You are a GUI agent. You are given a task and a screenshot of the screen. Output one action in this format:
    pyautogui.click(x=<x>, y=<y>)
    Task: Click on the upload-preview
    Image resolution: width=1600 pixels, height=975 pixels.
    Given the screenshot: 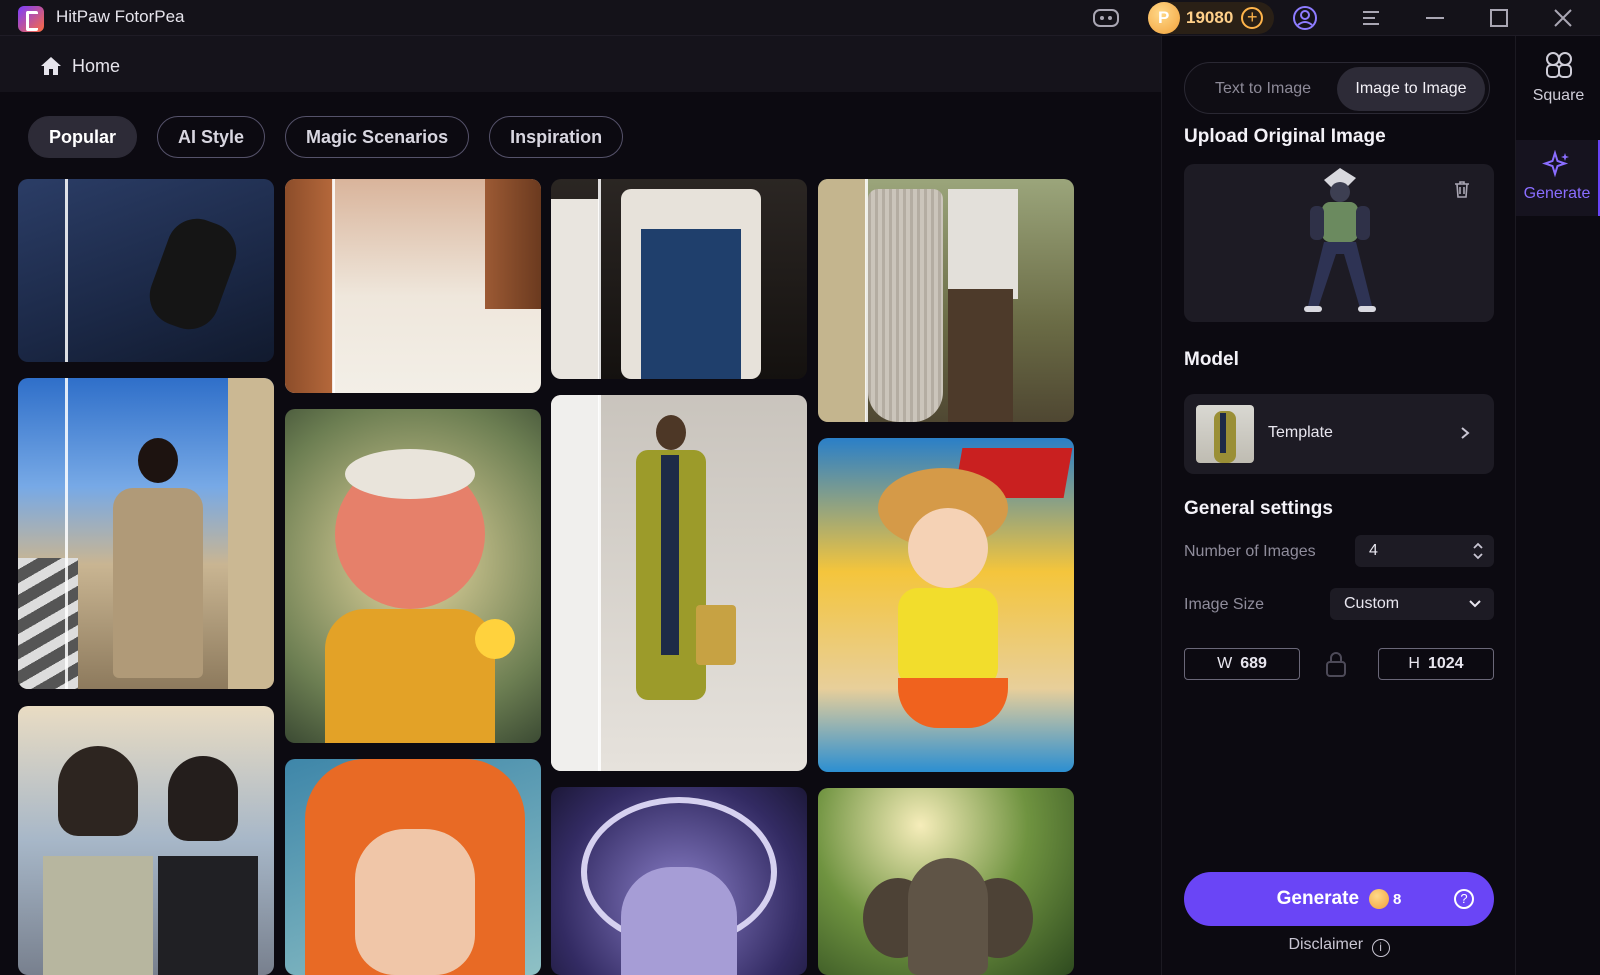 What is the action you would take?
    pyautogui.click(x=1339, y=243)
    